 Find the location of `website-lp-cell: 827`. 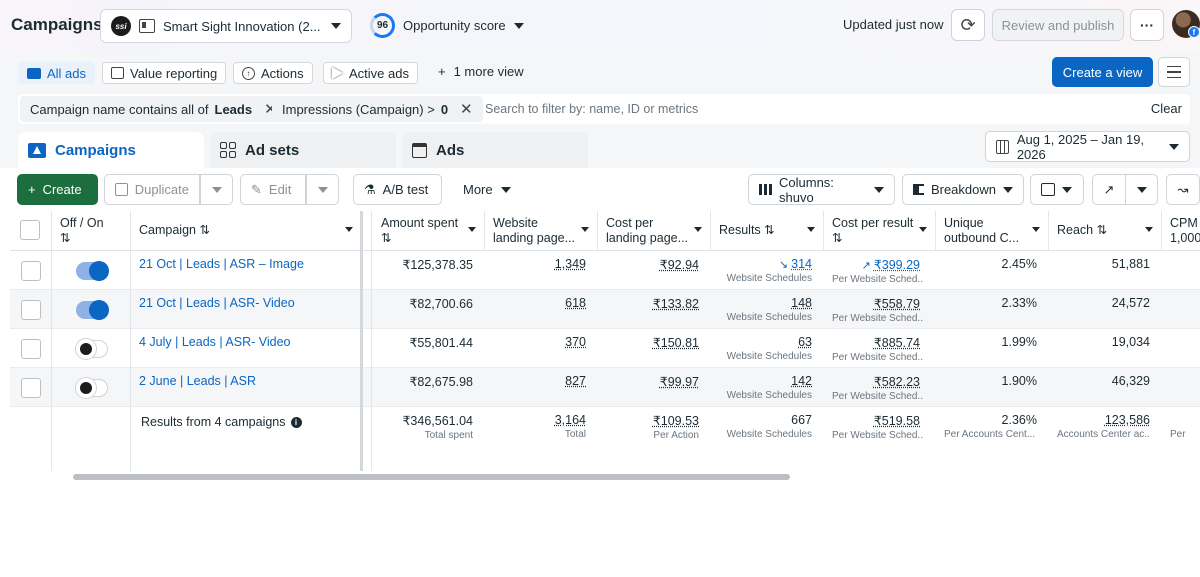

website-lp-cell: 827 is located at coordinates (541, 387).